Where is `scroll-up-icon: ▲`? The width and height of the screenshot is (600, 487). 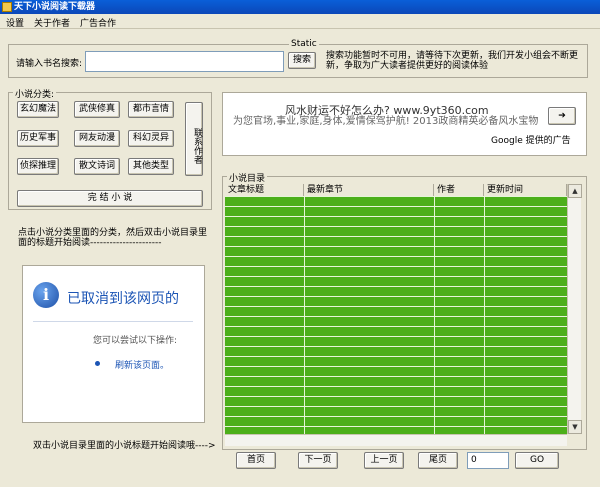
scroll-up-icon: ▲ is located at coordinates (575, 191).